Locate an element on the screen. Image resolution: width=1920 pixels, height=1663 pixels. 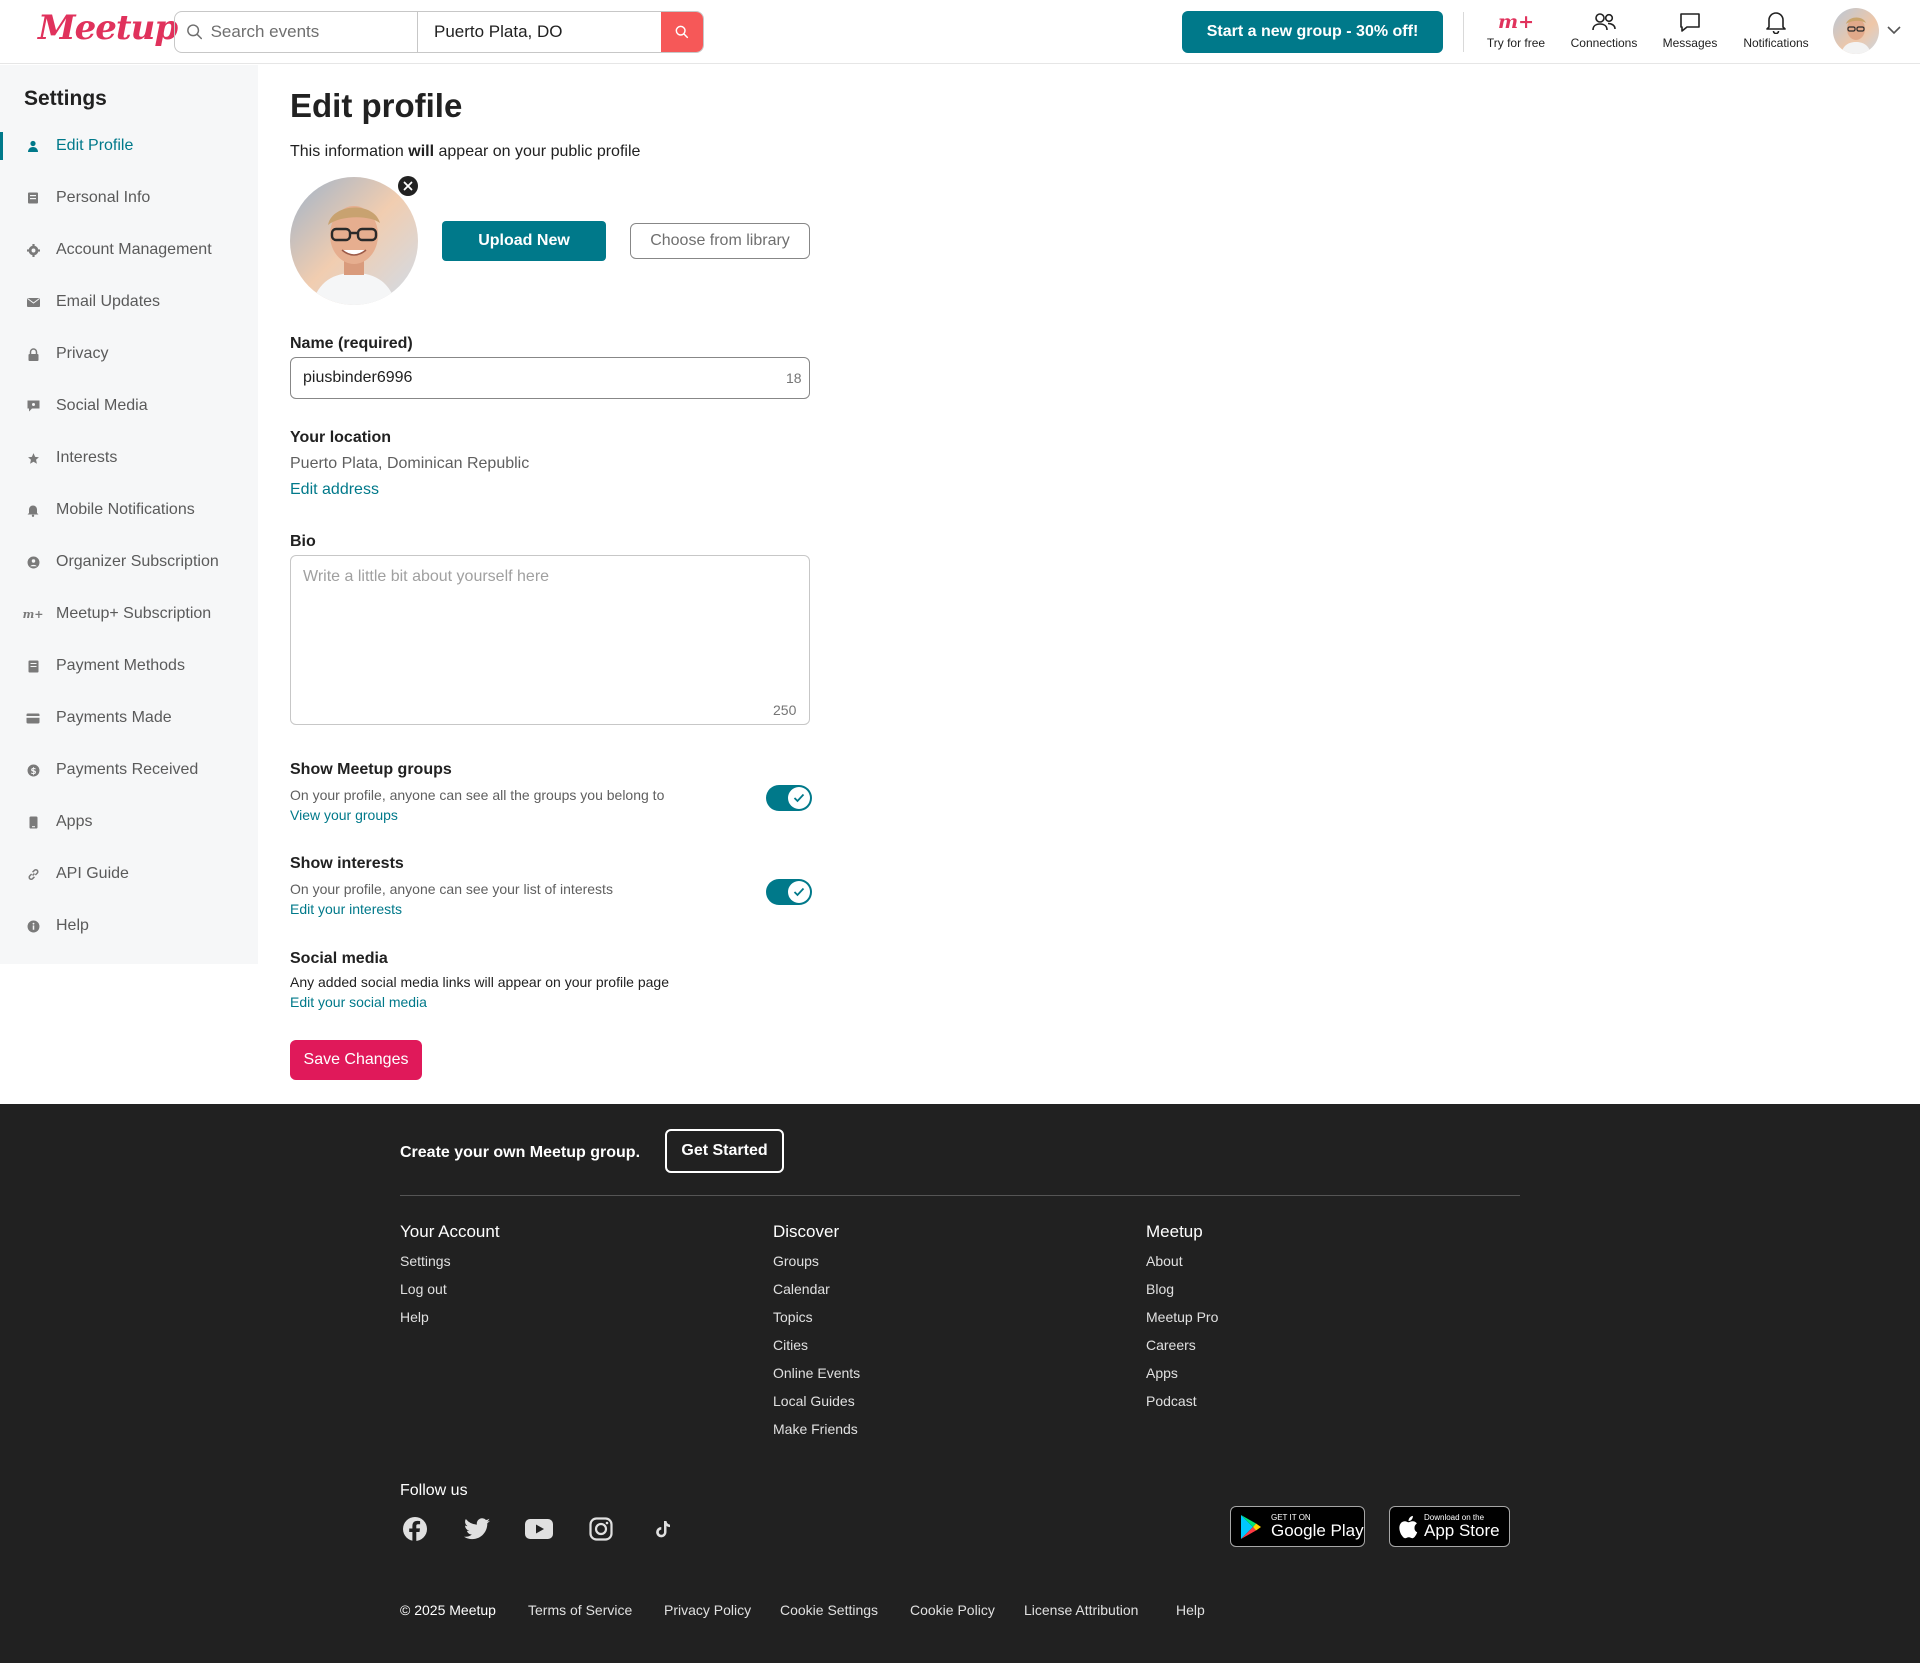
phone-icon is located at coordinates (33, 822).